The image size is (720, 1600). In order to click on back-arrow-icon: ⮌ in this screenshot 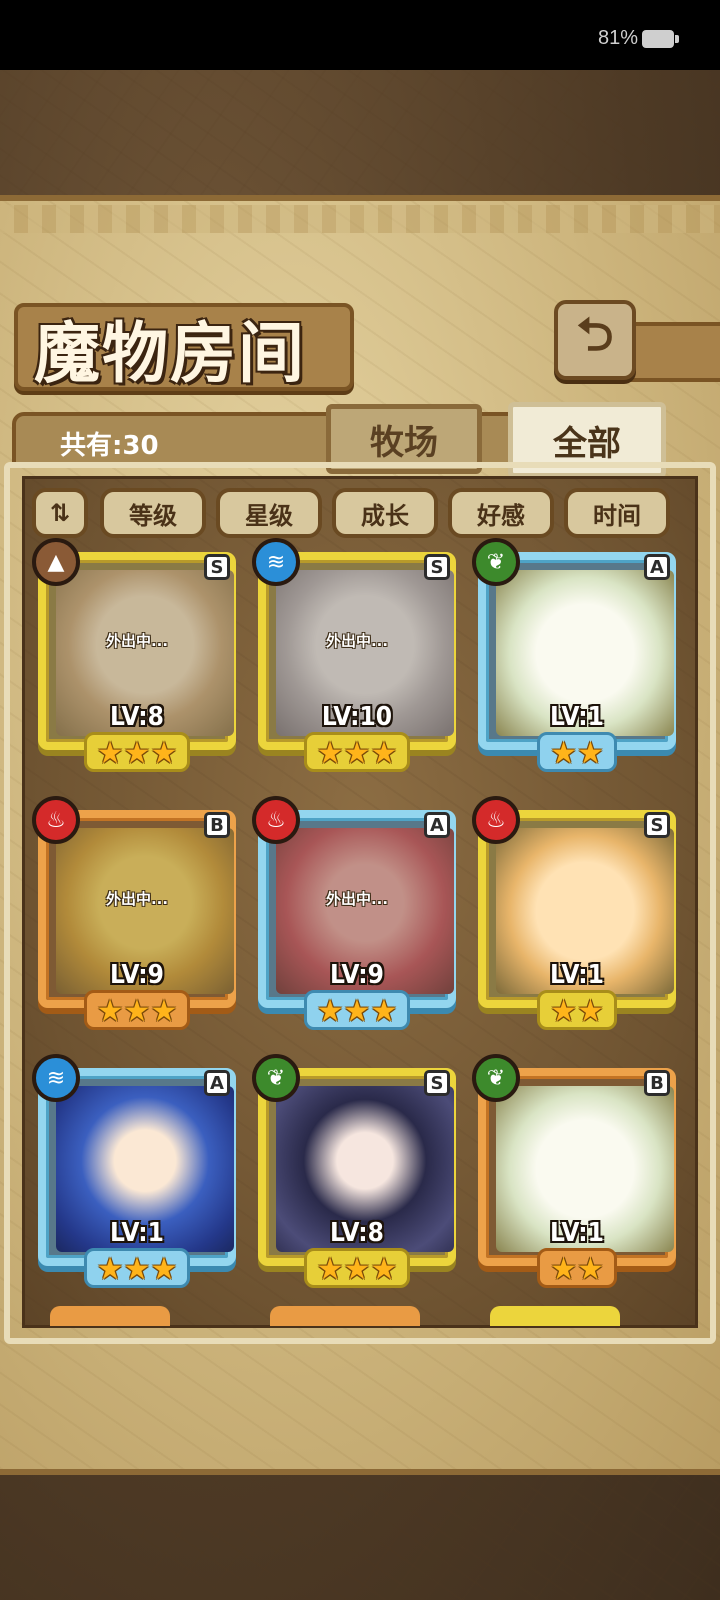, I will do `click(595, 334)`.